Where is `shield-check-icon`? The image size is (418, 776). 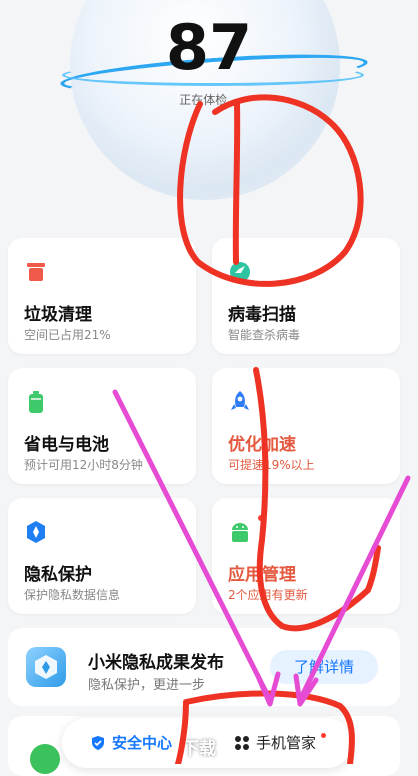
shield-check-icon is located at coordinates (240, 272).